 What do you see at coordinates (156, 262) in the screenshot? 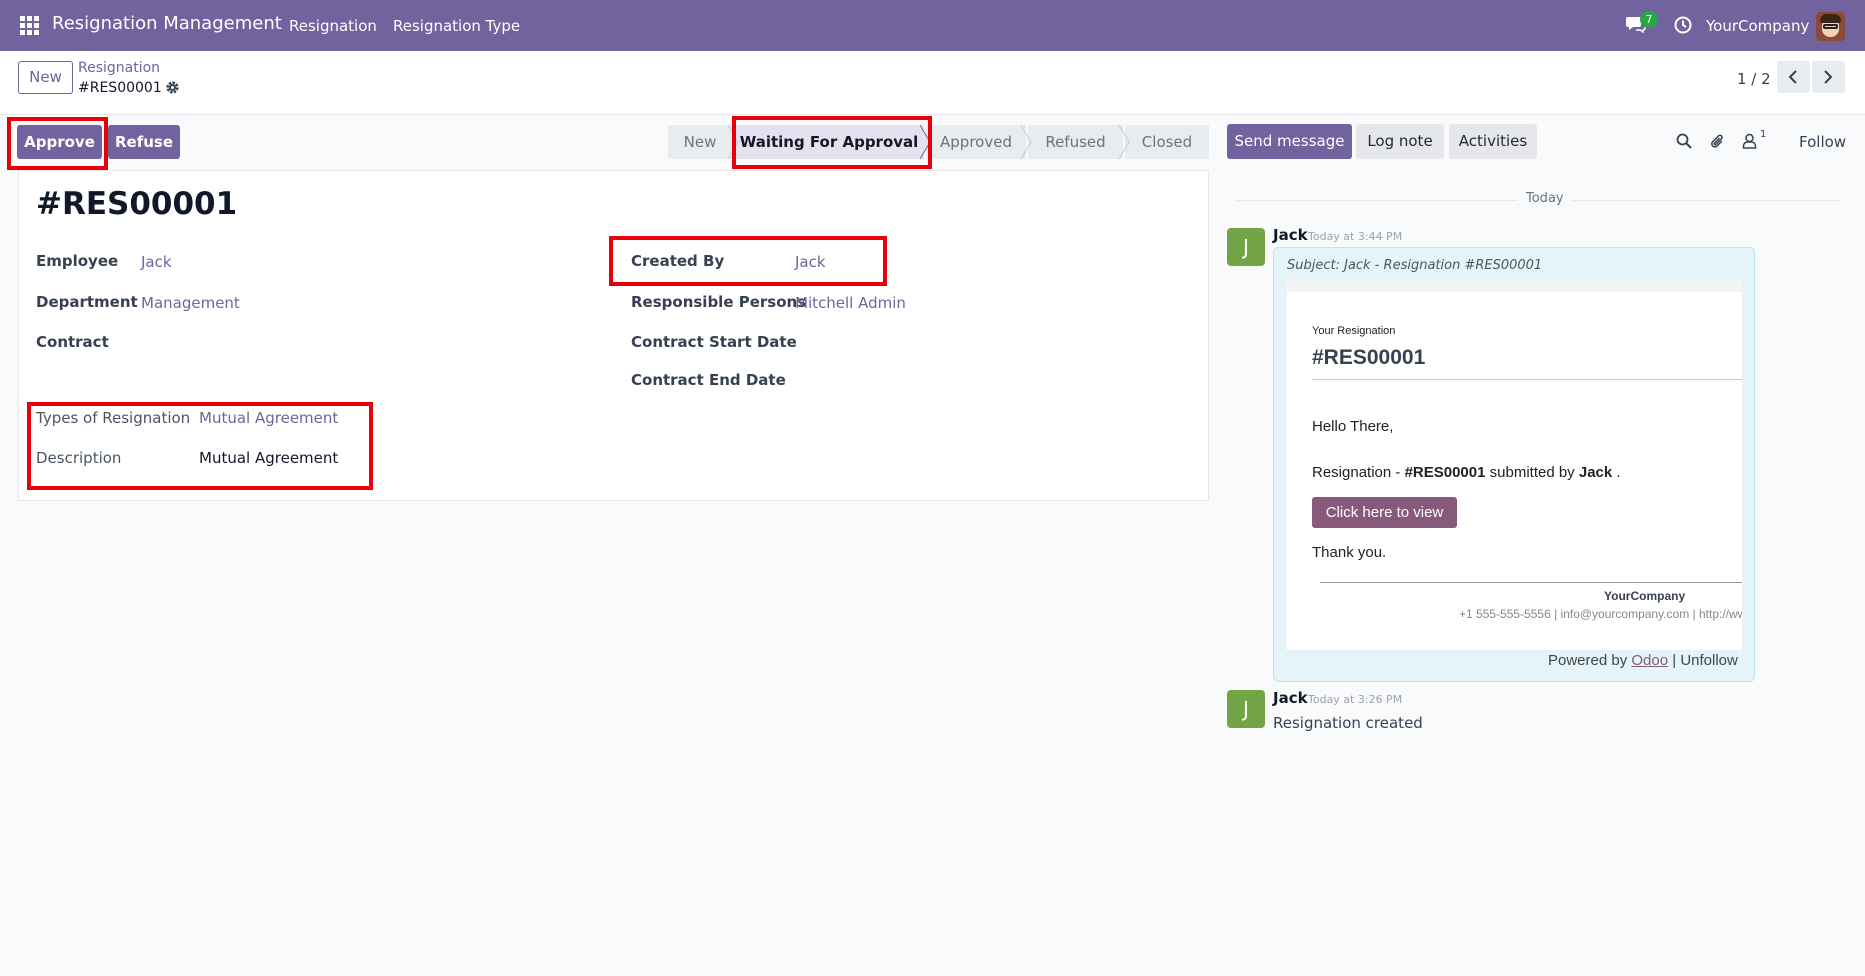
I see `employee-value: Jack` at bounding box center [156, 262].